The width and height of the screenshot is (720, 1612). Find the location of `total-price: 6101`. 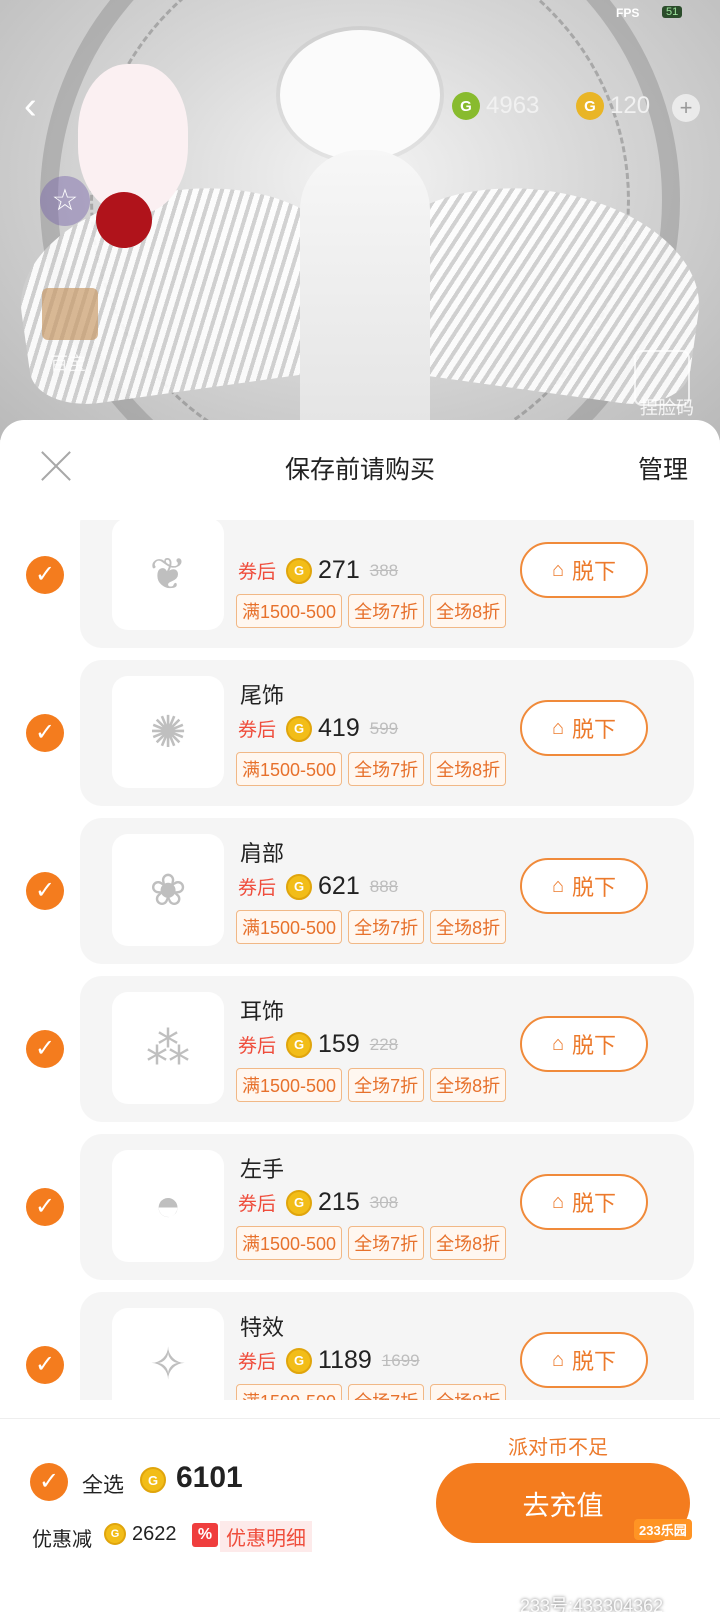

total-price: 6101 is located at coordinates (209, 1477).